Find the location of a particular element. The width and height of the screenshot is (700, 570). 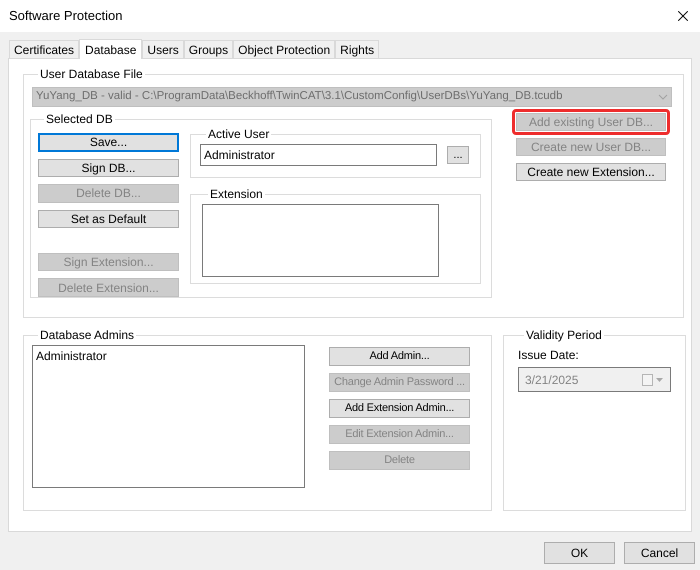

dialog-button: OK is located at coordinates (579, 553).